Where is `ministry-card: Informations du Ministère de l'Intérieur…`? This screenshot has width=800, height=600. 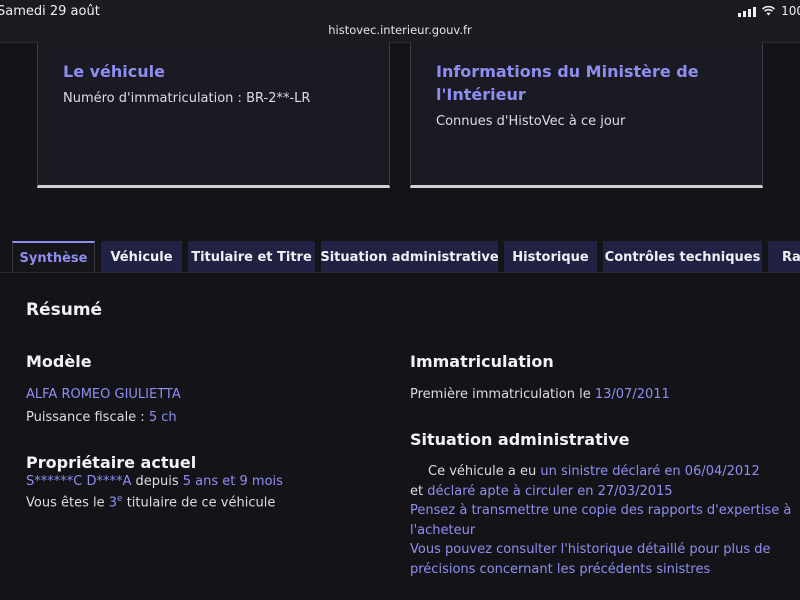 ministry-card: Informations du Ministère de l'Intérieur… is located at coordinates (586, 115).